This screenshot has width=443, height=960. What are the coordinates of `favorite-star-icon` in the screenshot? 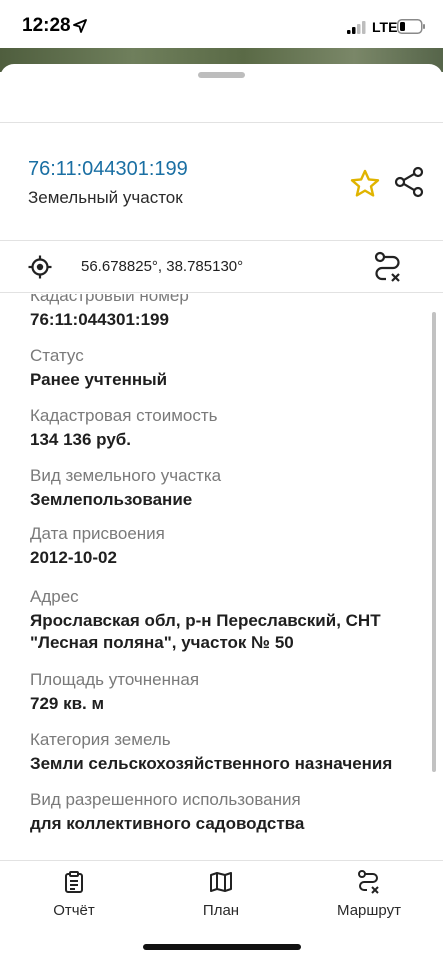 It's located at (365, 184).